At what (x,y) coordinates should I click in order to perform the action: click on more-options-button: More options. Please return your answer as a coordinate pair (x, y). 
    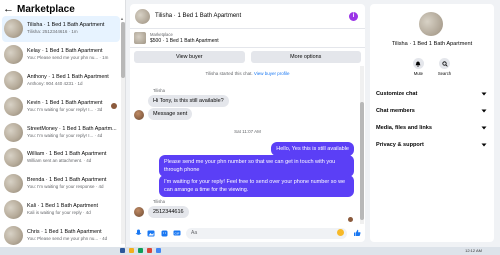
    Looking at the image, I should click on (305, 57).